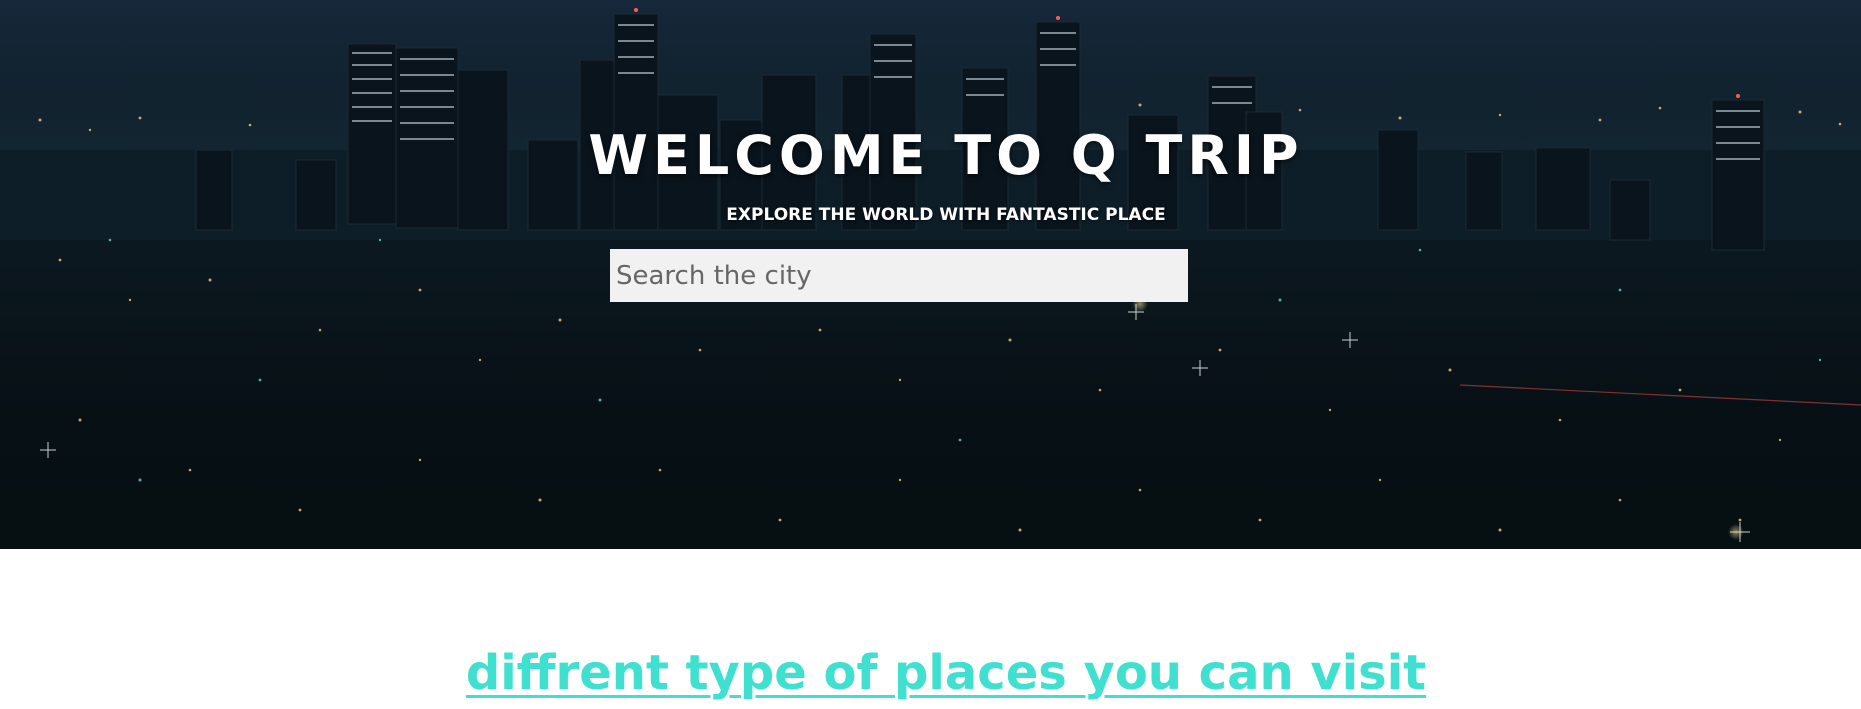  What do you see at coordinates (899, 275) in the screenshot?
I see `city-search-input` at bounding box center [899, 275].